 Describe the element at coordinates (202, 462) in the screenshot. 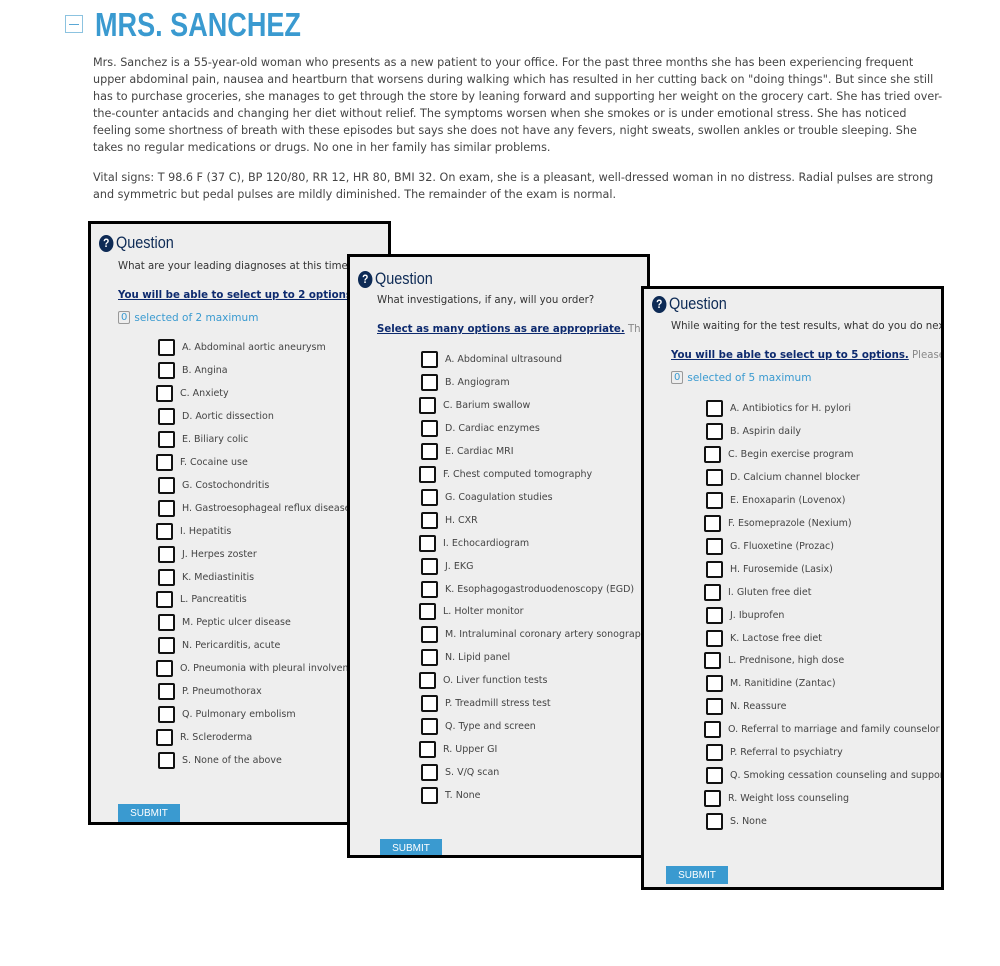

I see `option-item: F. Cocaine use` at that location.